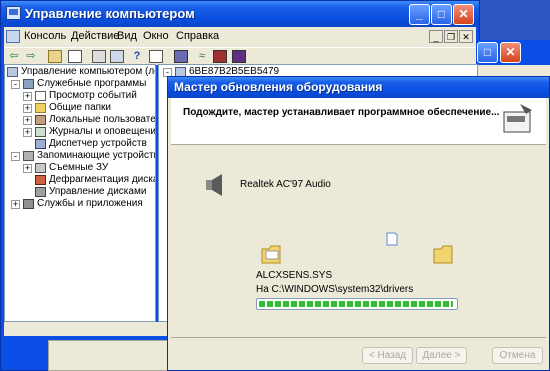 The width and height of the screenshot is (550, 371). I want to click on wizard-title-bar: Мастер обновления оборудования, so click(358, 87).